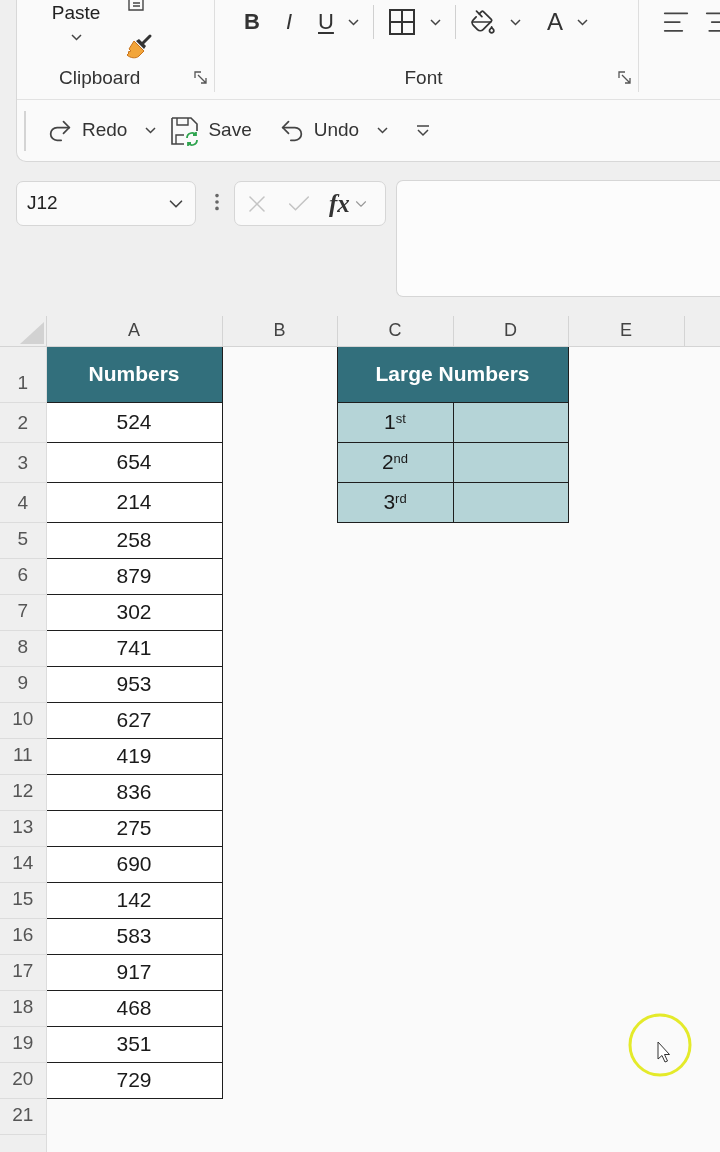 This screenshot has width=720, height=1152. I want to click on save-button: Save, so click(211, 130).